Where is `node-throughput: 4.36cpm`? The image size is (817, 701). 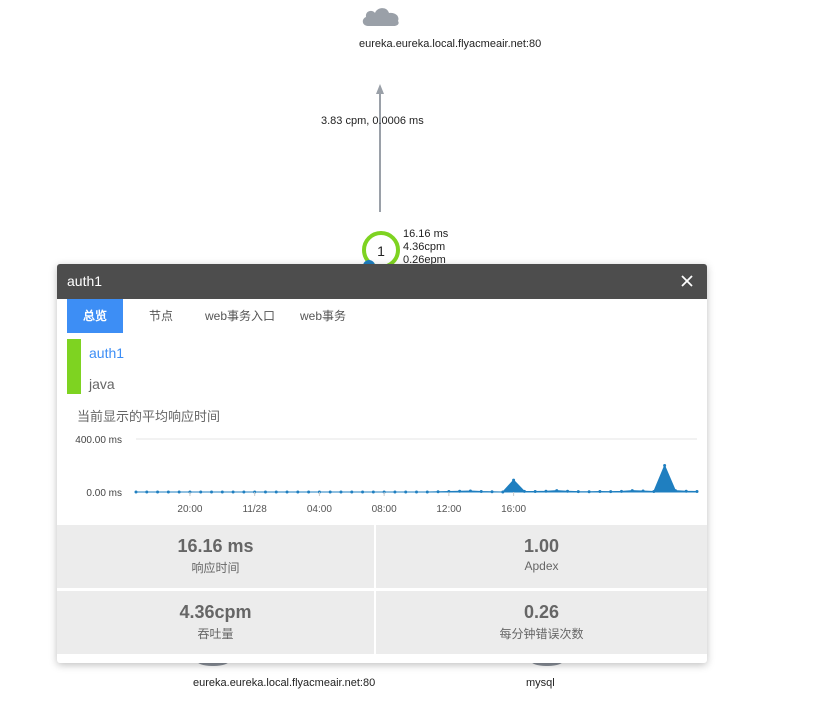
node-throughput: 4.36cpm is located at coordinates (424, 247).